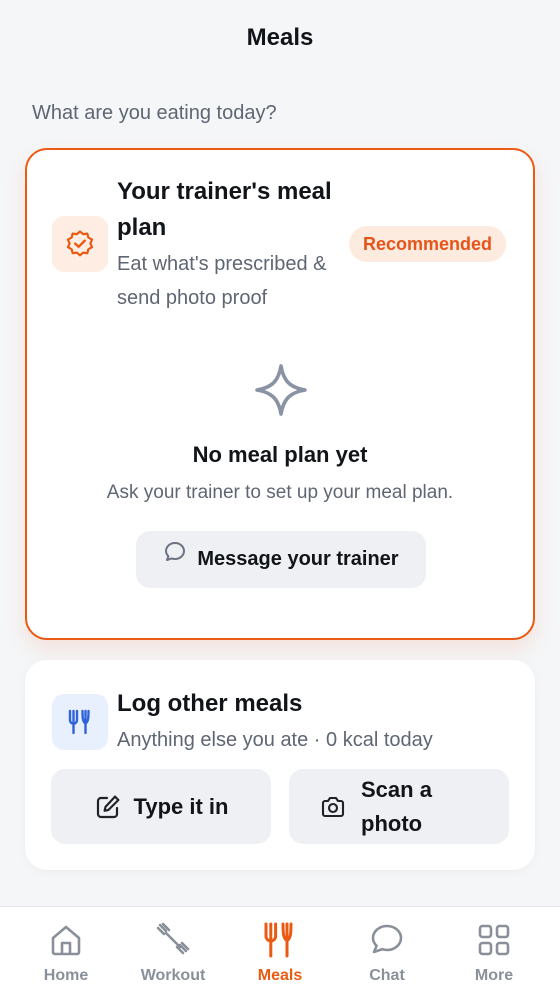 Image resolution: width=560 pixels, height=996 pixels. Describe the element at coordinates (210, 703) in the screenshot. I see `log-meals-title: Log other meals` at that location.